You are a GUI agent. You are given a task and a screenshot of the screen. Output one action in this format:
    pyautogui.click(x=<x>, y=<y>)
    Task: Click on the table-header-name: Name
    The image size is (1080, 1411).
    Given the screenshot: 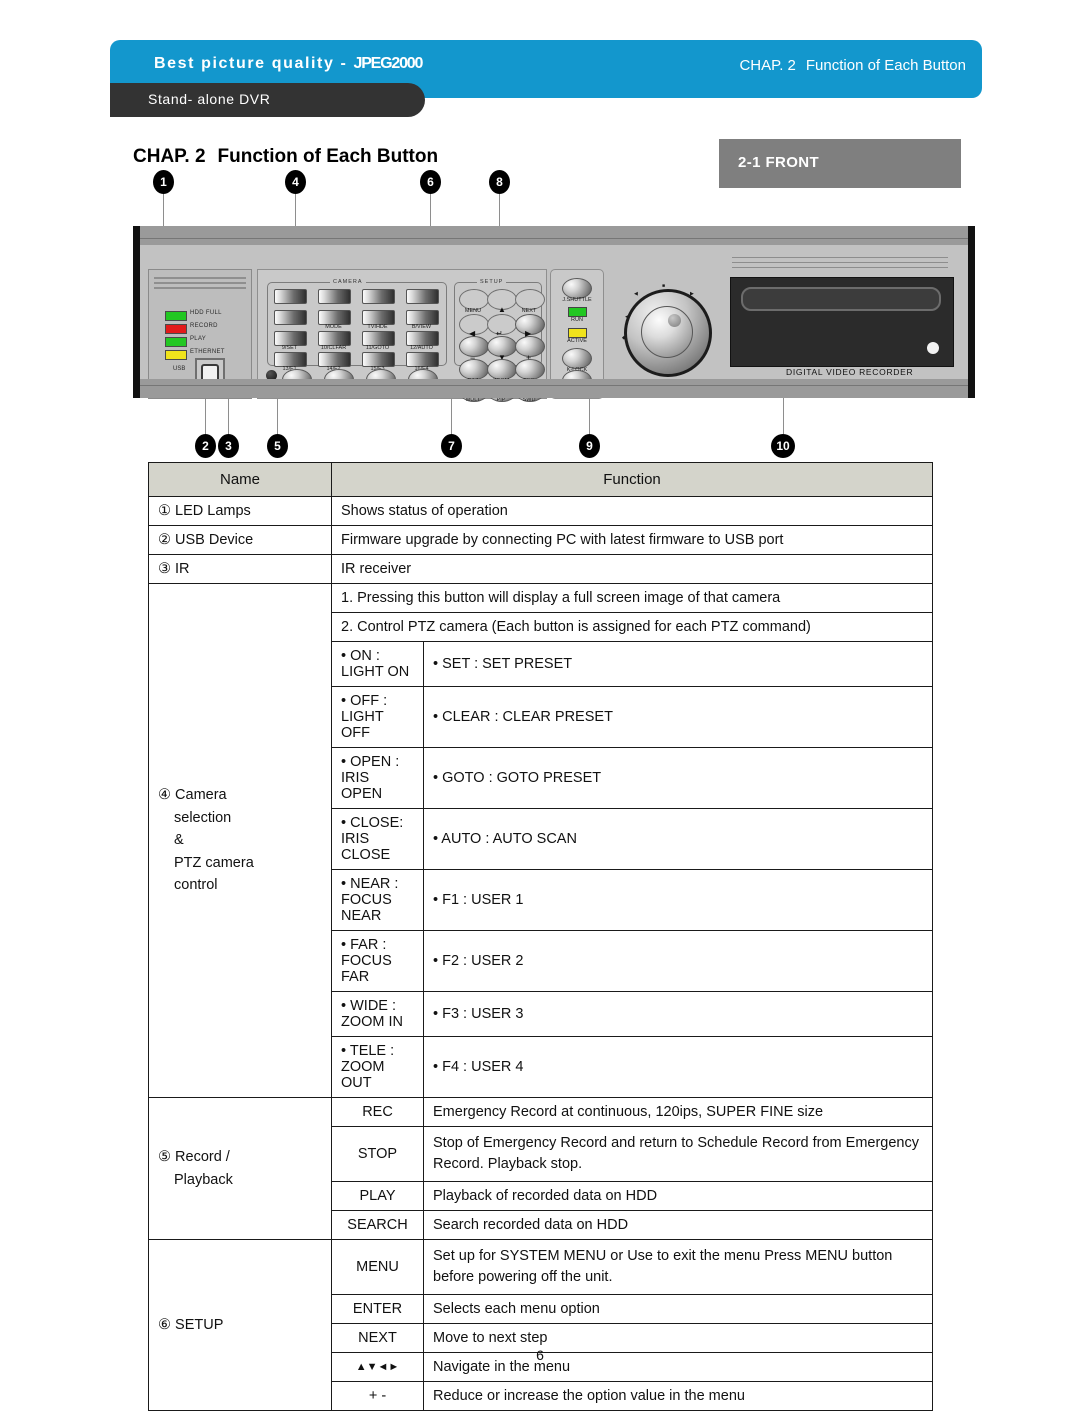 What is the action you would take?
    pyautogui.click(x=240, y=479)
    